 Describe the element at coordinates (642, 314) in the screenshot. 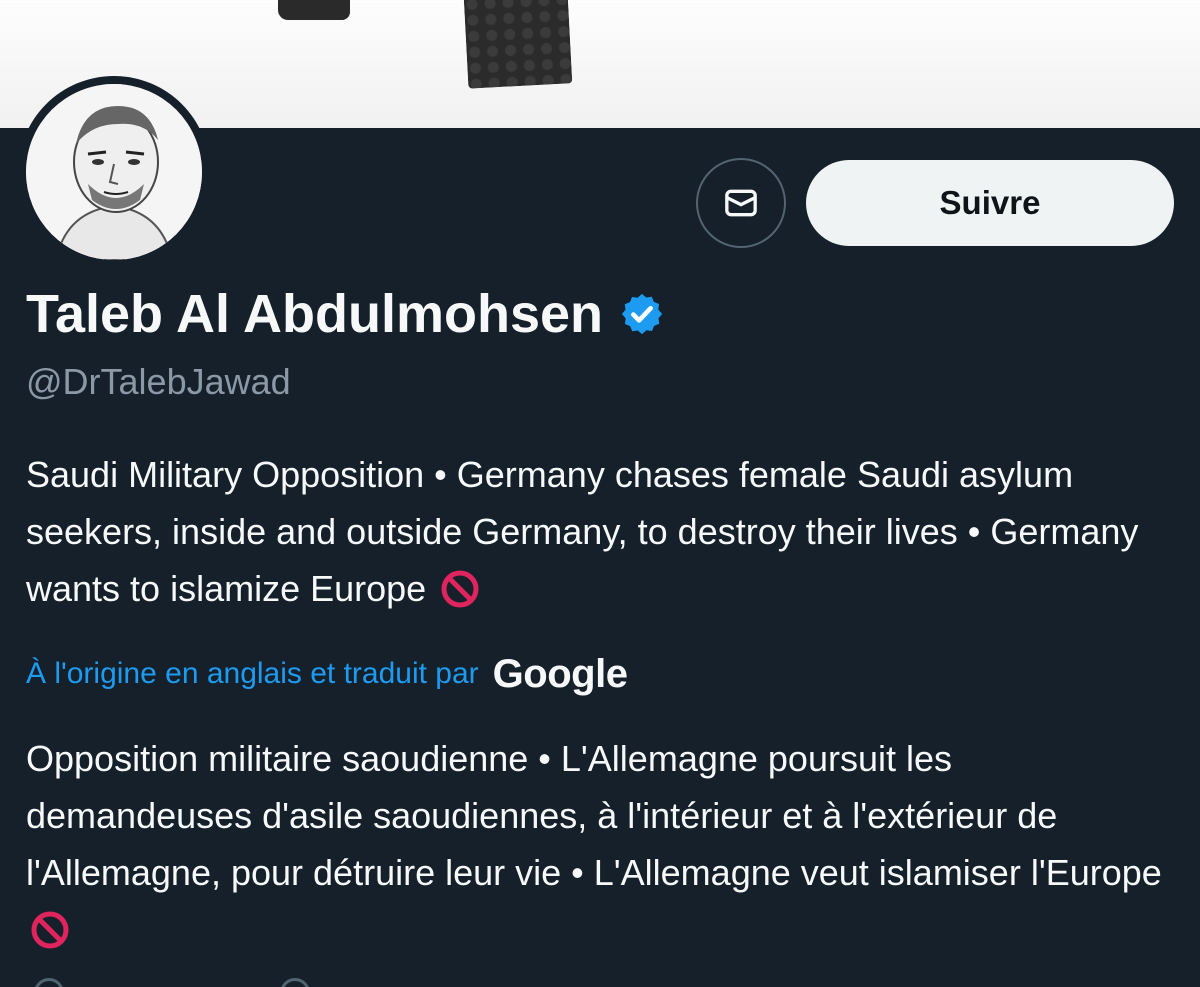

I see `verified-badge-icon` at that location.